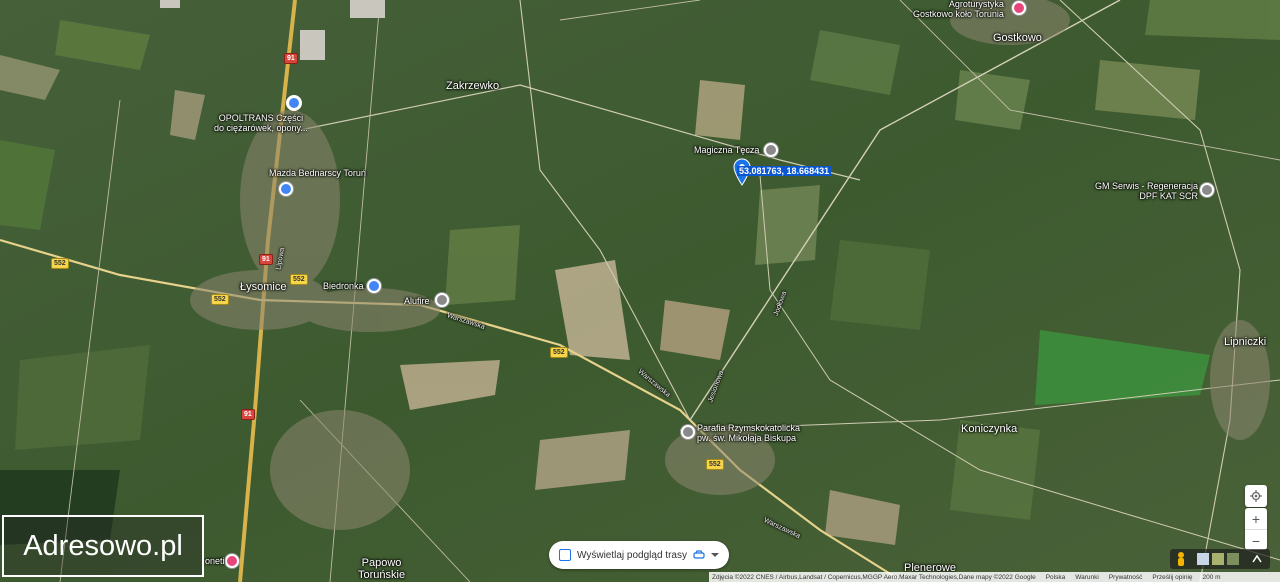 The height and width of the screenshot is (582, 1280). Describe the element at coordinates (317, 173) in the screenshot. I see `poi-label-mazda: Mazda Bednarscy Toruń` at that location.